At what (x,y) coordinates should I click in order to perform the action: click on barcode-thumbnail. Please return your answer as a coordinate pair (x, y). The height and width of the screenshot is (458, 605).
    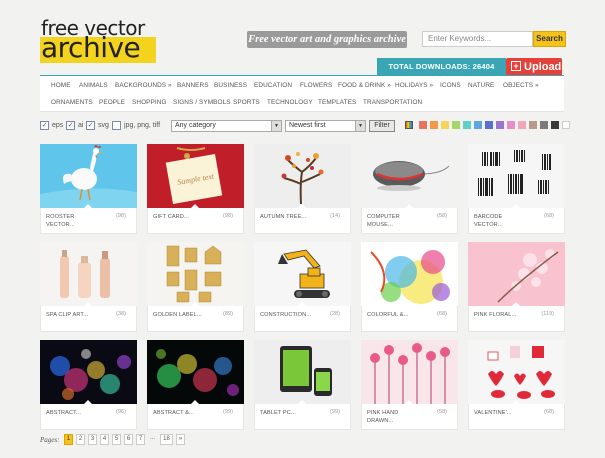
    Looking at the image, I should click on (516, 176).